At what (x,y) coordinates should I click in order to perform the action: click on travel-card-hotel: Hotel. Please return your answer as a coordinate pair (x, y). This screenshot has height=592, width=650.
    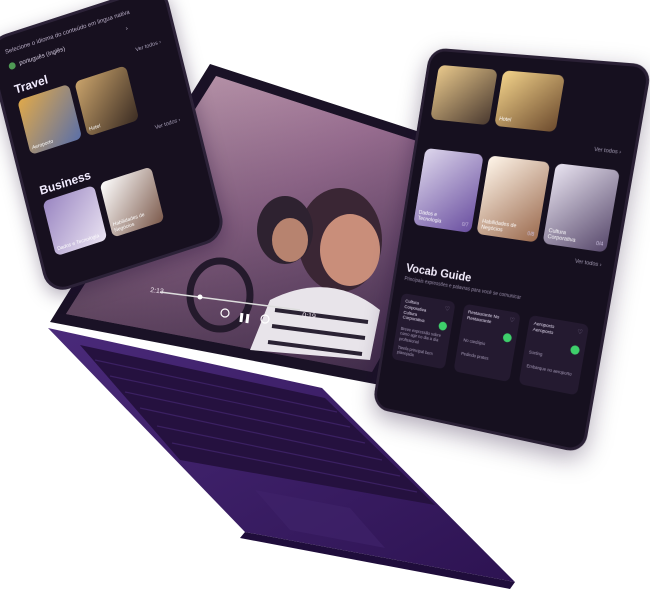
    Looking at the image, I should click on (107, 101).